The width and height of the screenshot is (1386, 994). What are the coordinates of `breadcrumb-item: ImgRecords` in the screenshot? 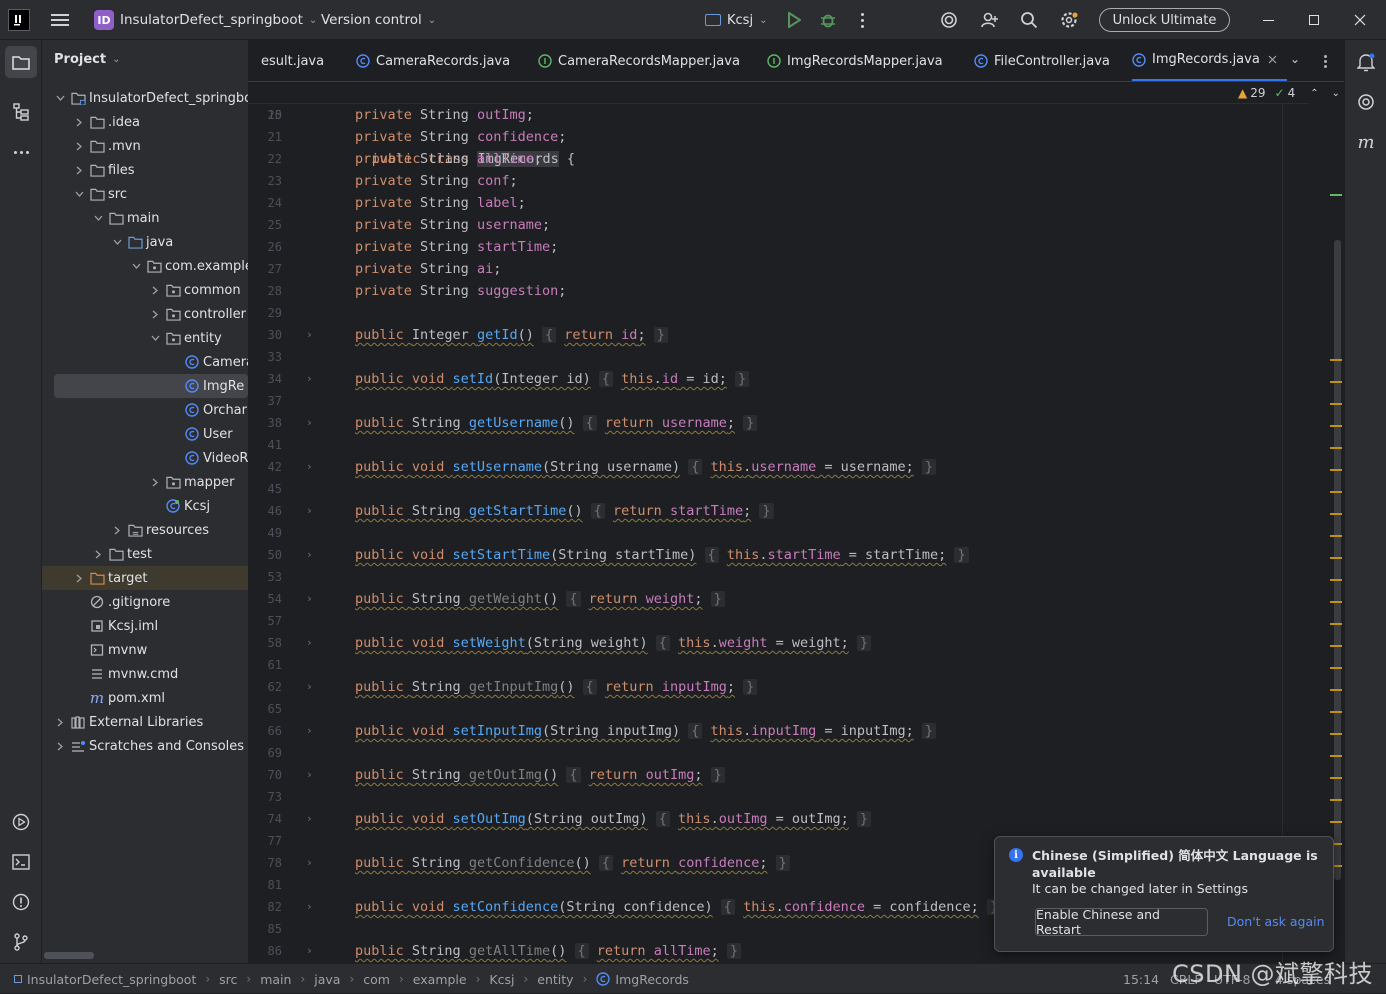 It's located at (652, 979).